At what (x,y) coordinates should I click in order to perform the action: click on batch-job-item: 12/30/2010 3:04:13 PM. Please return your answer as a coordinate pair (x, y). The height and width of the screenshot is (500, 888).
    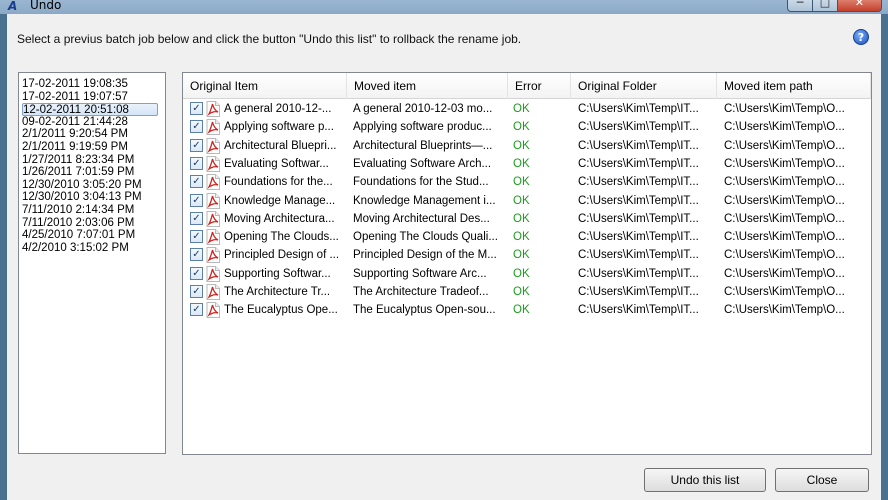
    Looking at the image, I should click on (90, 197).